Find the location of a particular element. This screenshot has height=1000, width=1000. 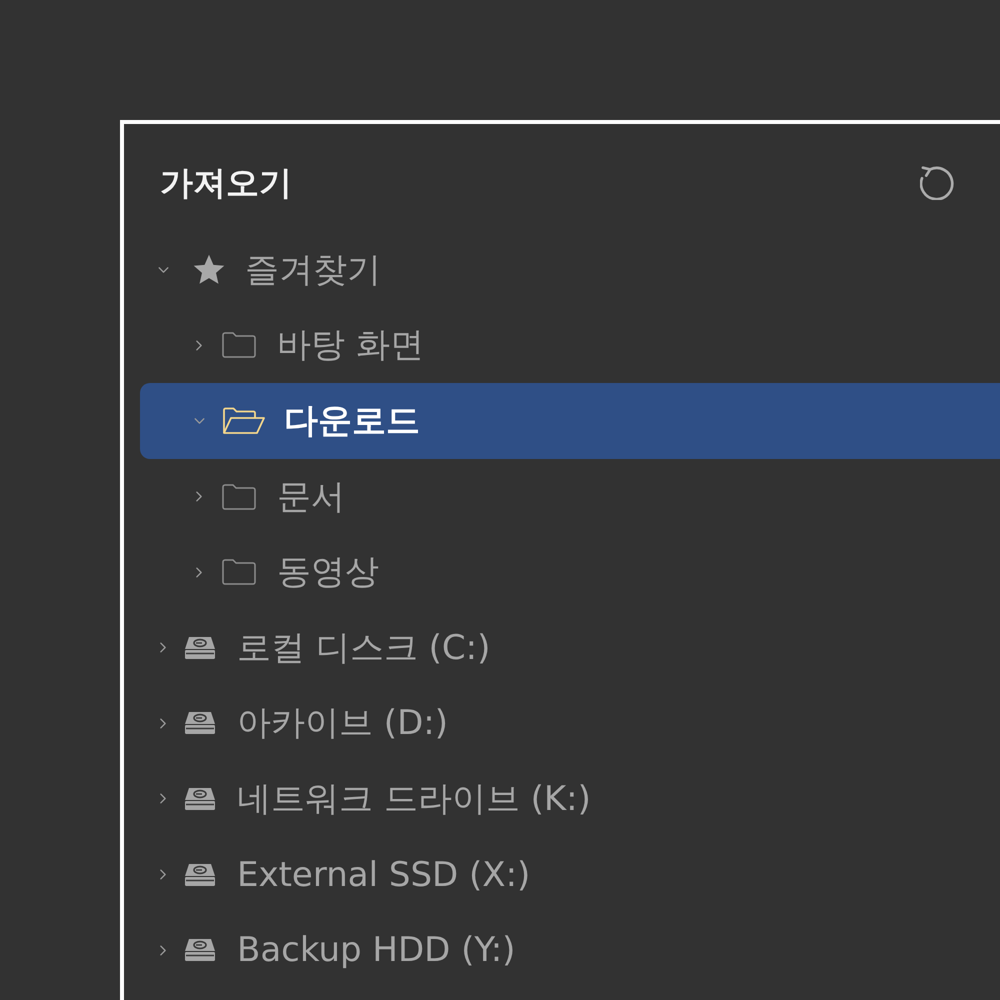

panel-title: 가져오기 is located at coordinates (226, 183).